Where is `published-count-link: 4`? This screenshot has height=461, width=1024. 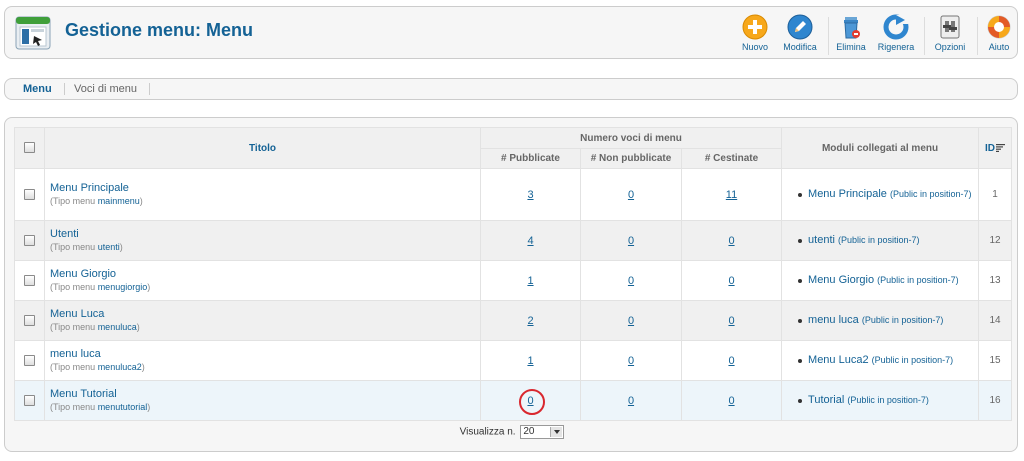 published-count-link: 4 is located at coordinates (530, 241).